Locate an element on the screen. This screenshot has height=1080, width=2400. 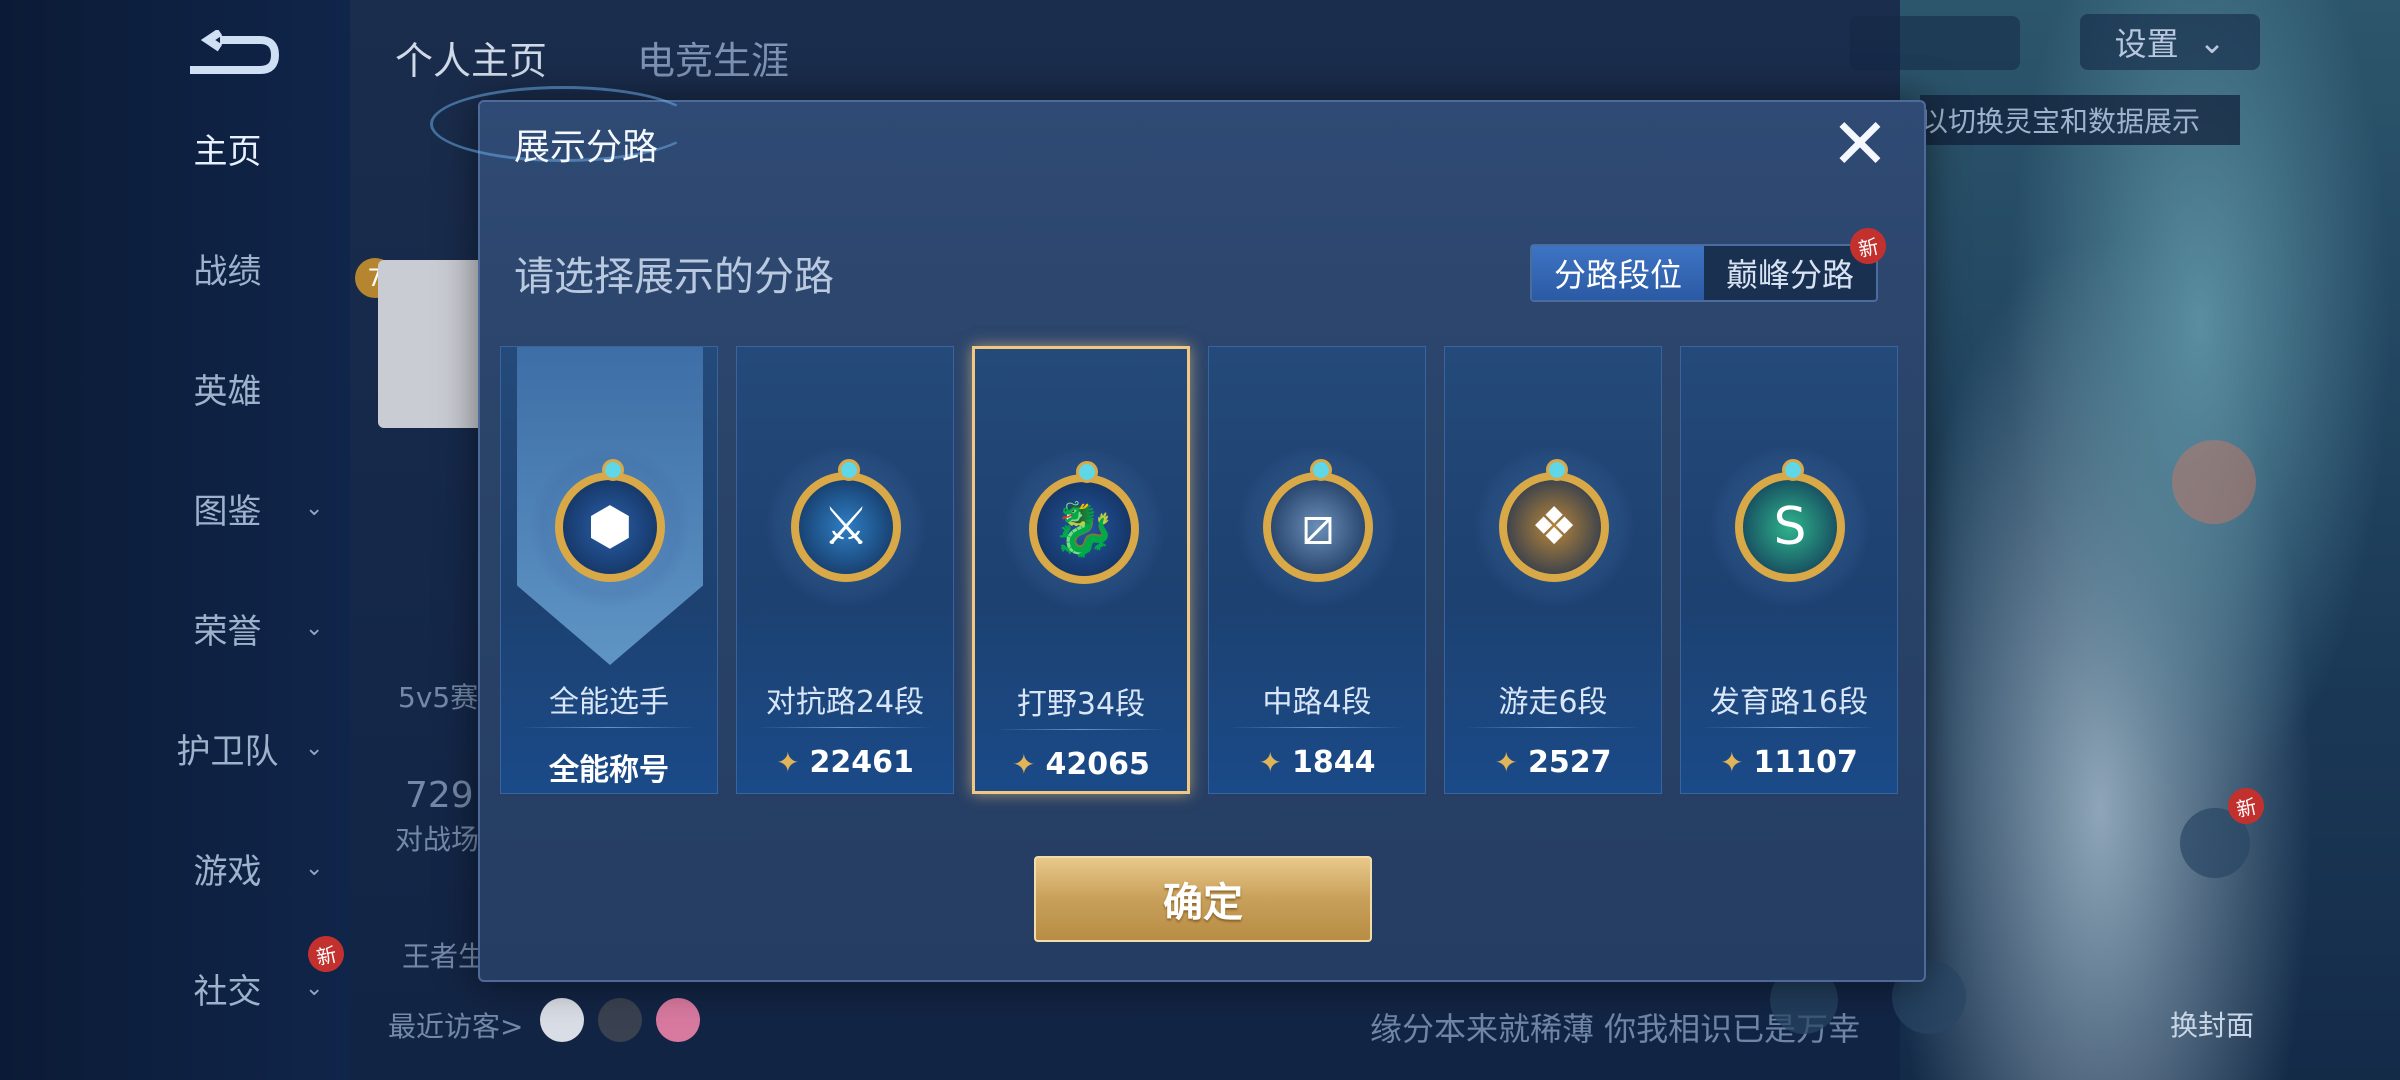
sidebar-item-label: 社交 is located at coordinates (227, 991).